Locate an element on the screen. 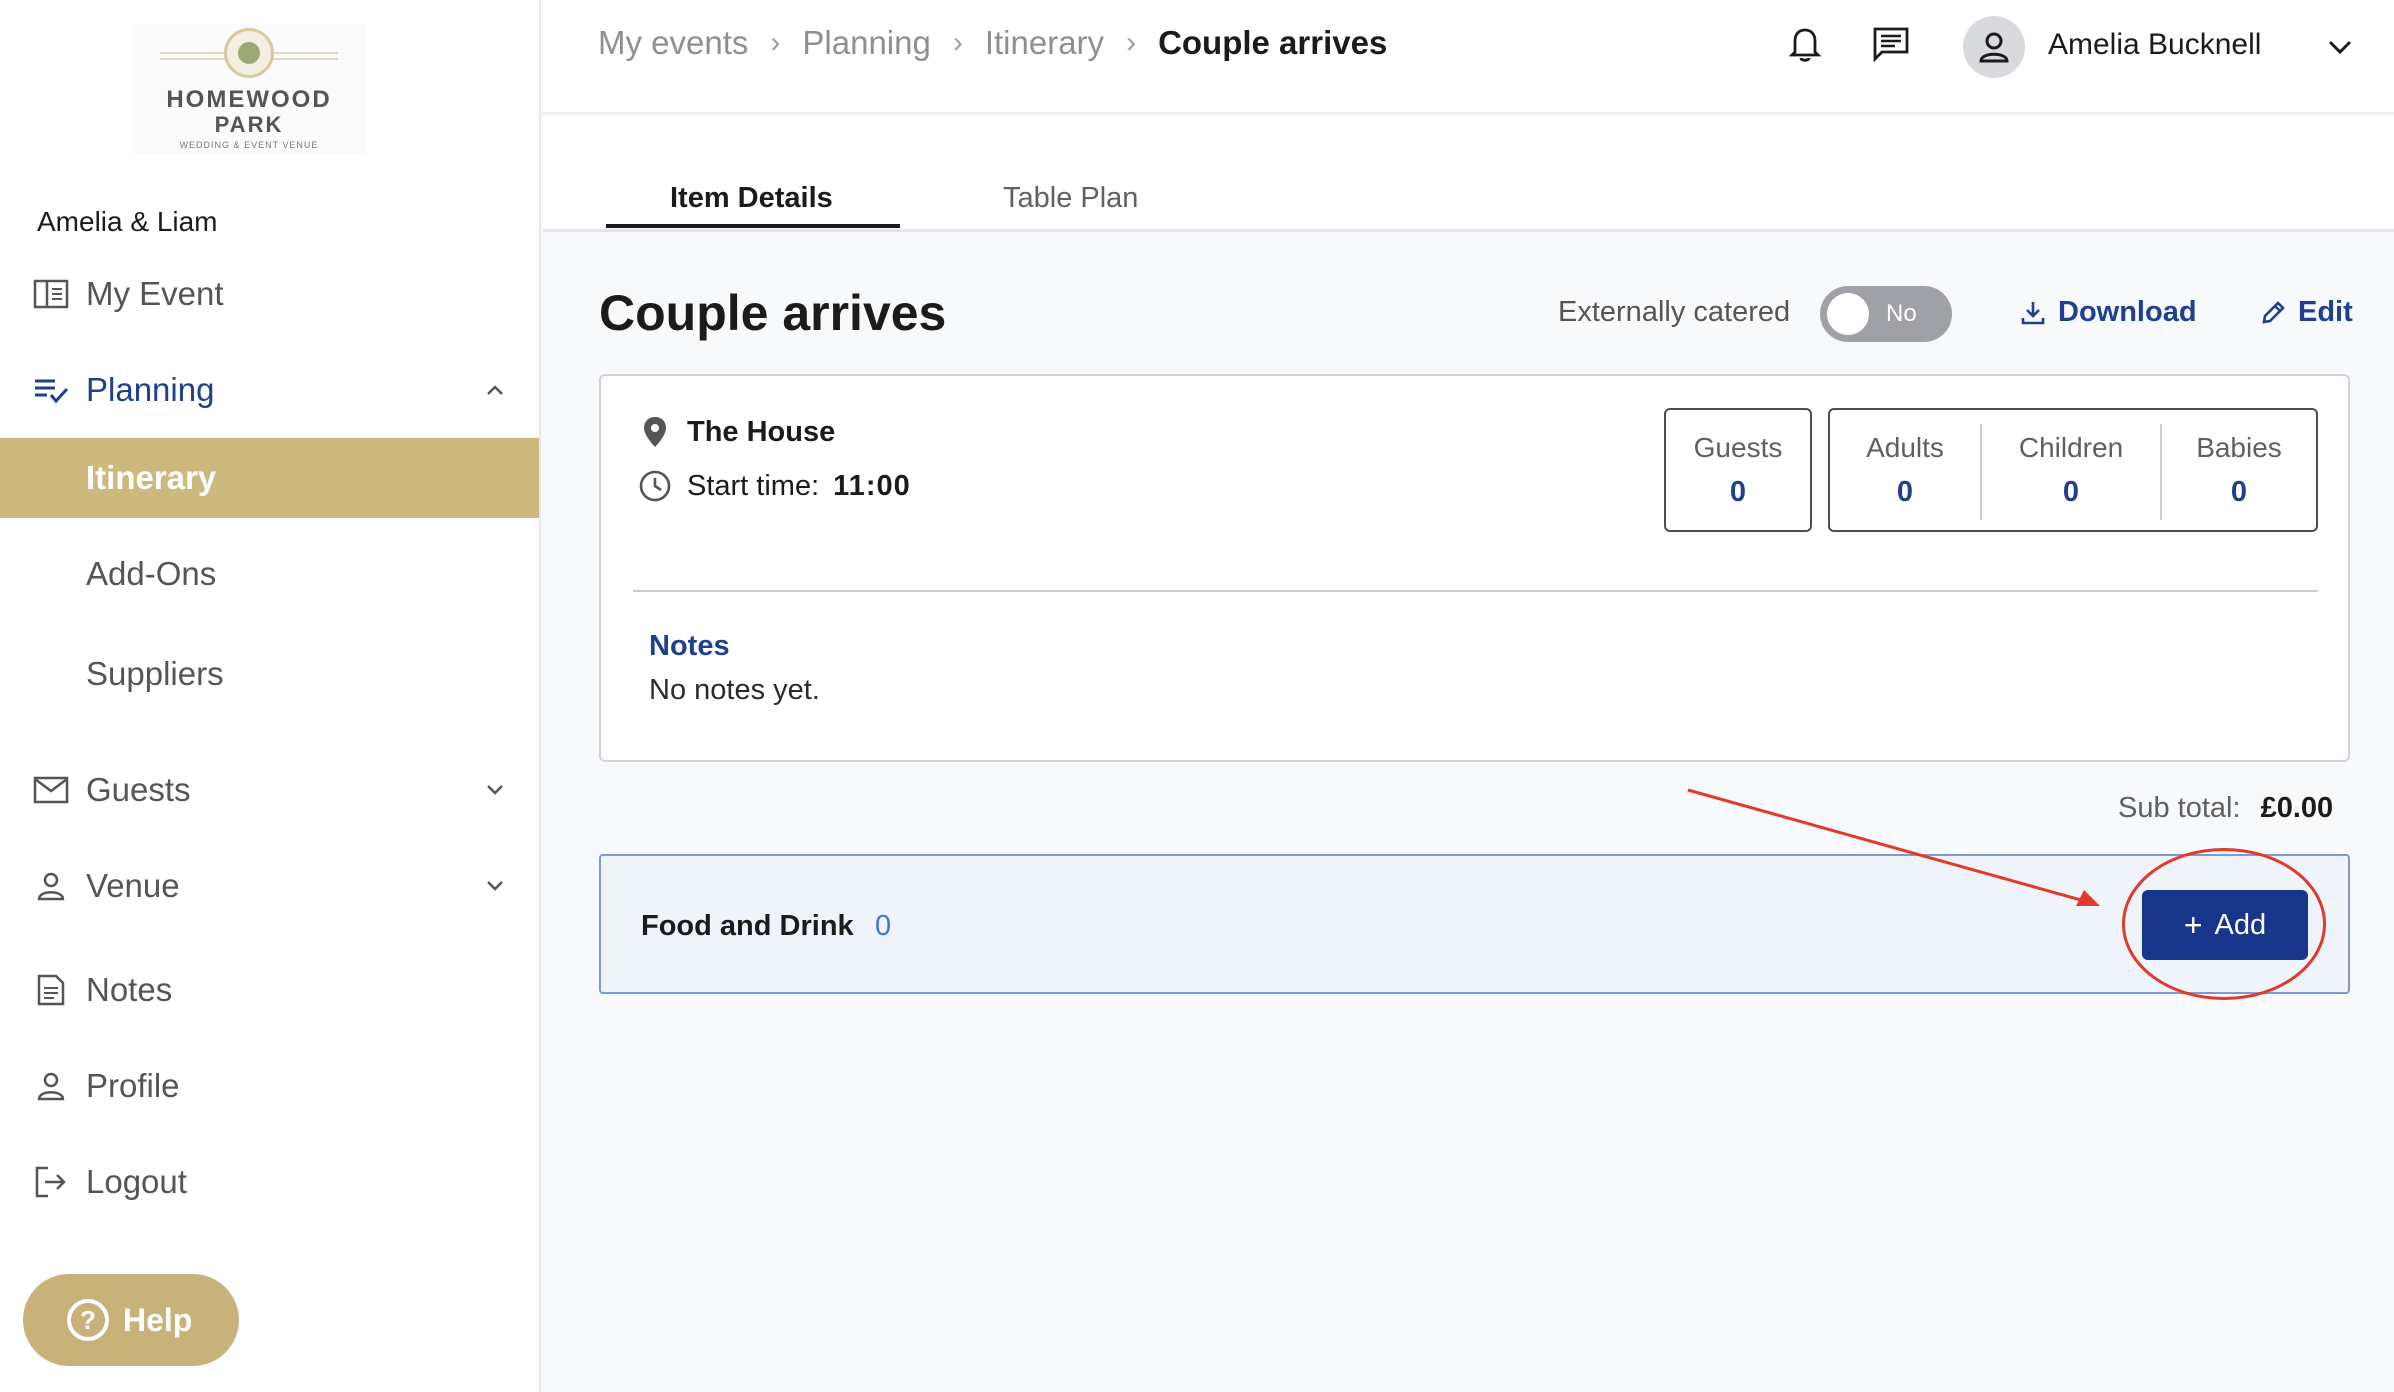 This screenshot has width=2394, height=1392. food-and-drink-count: 0 is located at coordinates (883, 926).